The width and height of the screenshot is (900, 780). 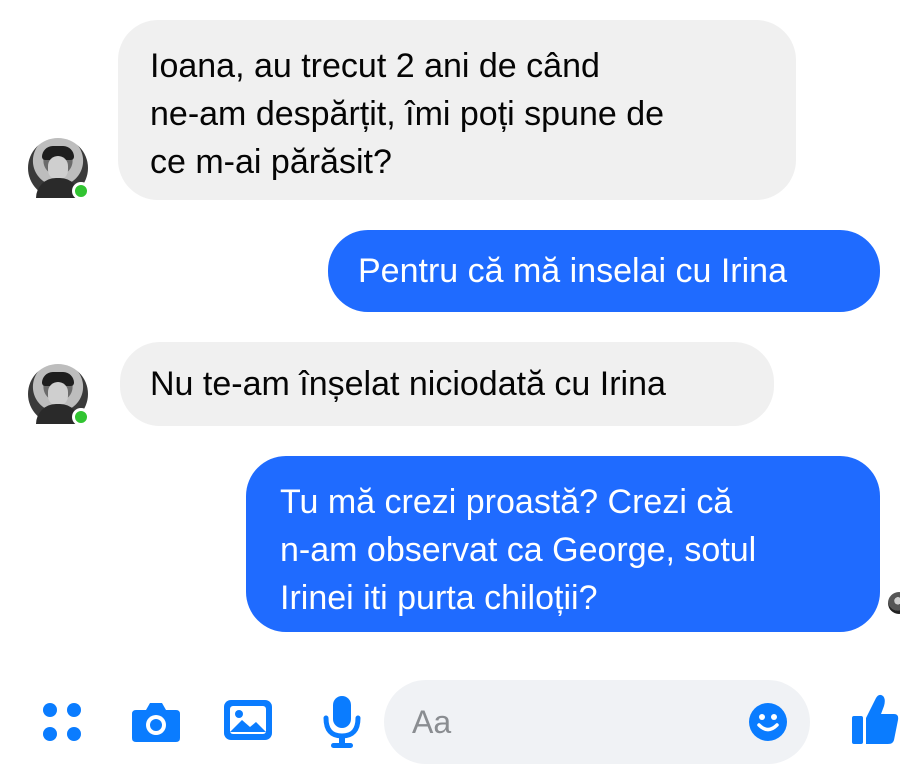 I want to click on message-composer: Aa, so click(x=450, y=722).